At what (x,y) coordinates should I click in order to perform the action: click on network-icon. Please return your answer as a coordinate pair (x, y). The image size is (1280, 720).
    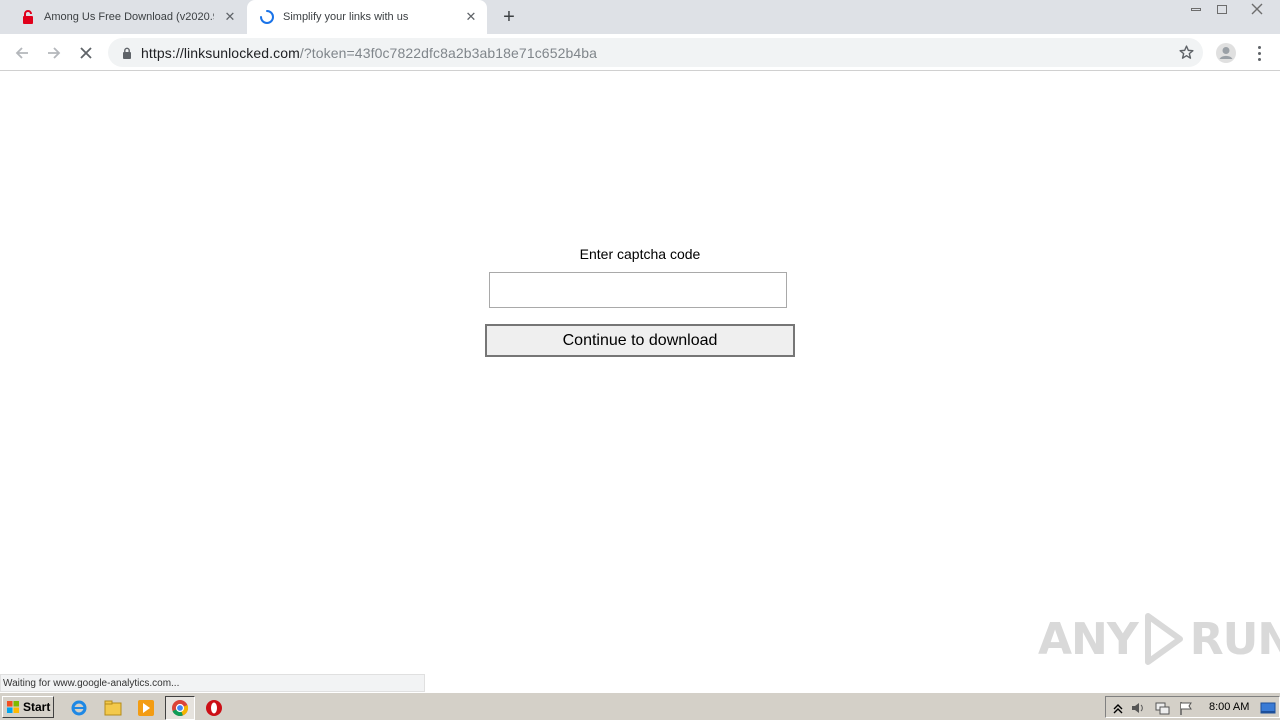
    Looking at the image, I should click on (1162, 708).